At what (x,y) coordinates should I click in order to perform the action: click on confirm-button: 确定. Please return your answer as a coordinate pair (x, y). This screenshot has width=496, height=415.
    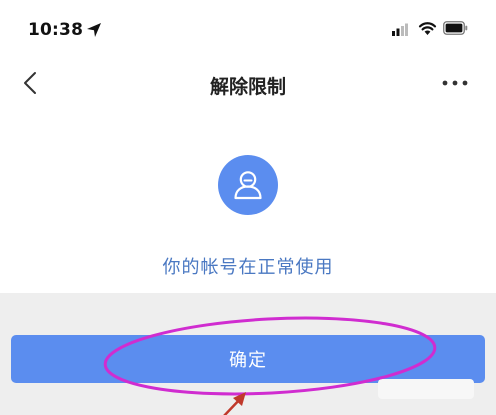
    Looking at the image, I should click on (248, 359).